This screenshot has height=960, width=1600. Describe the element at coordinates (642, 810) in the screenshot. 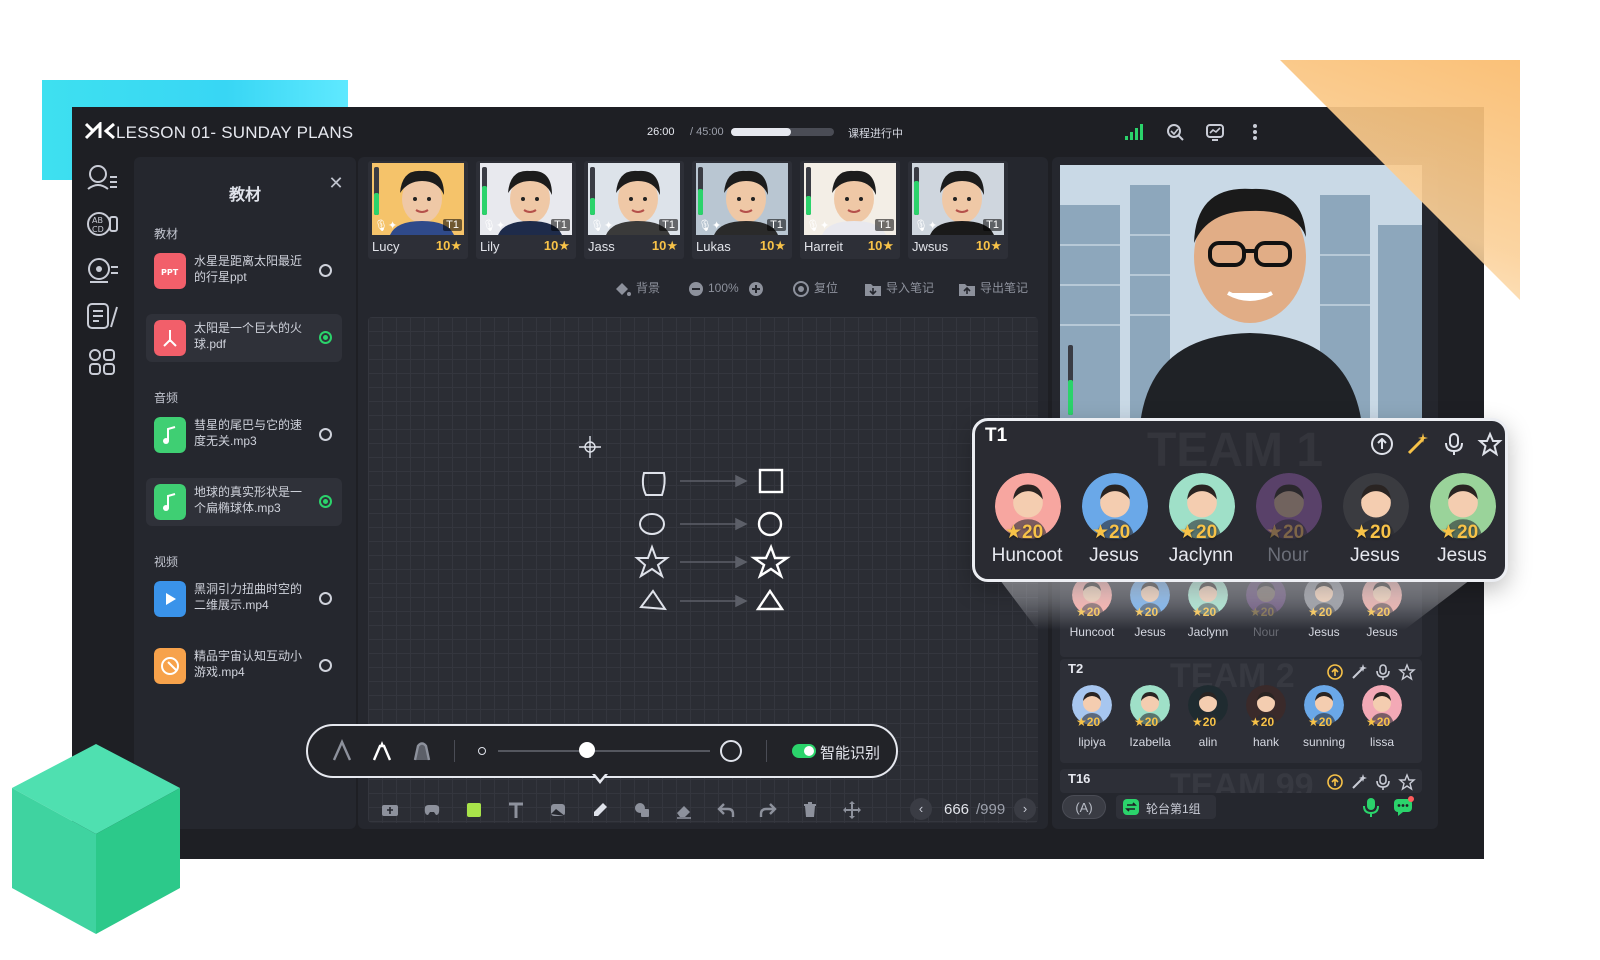

I see `fill-tool-icon` at that location.